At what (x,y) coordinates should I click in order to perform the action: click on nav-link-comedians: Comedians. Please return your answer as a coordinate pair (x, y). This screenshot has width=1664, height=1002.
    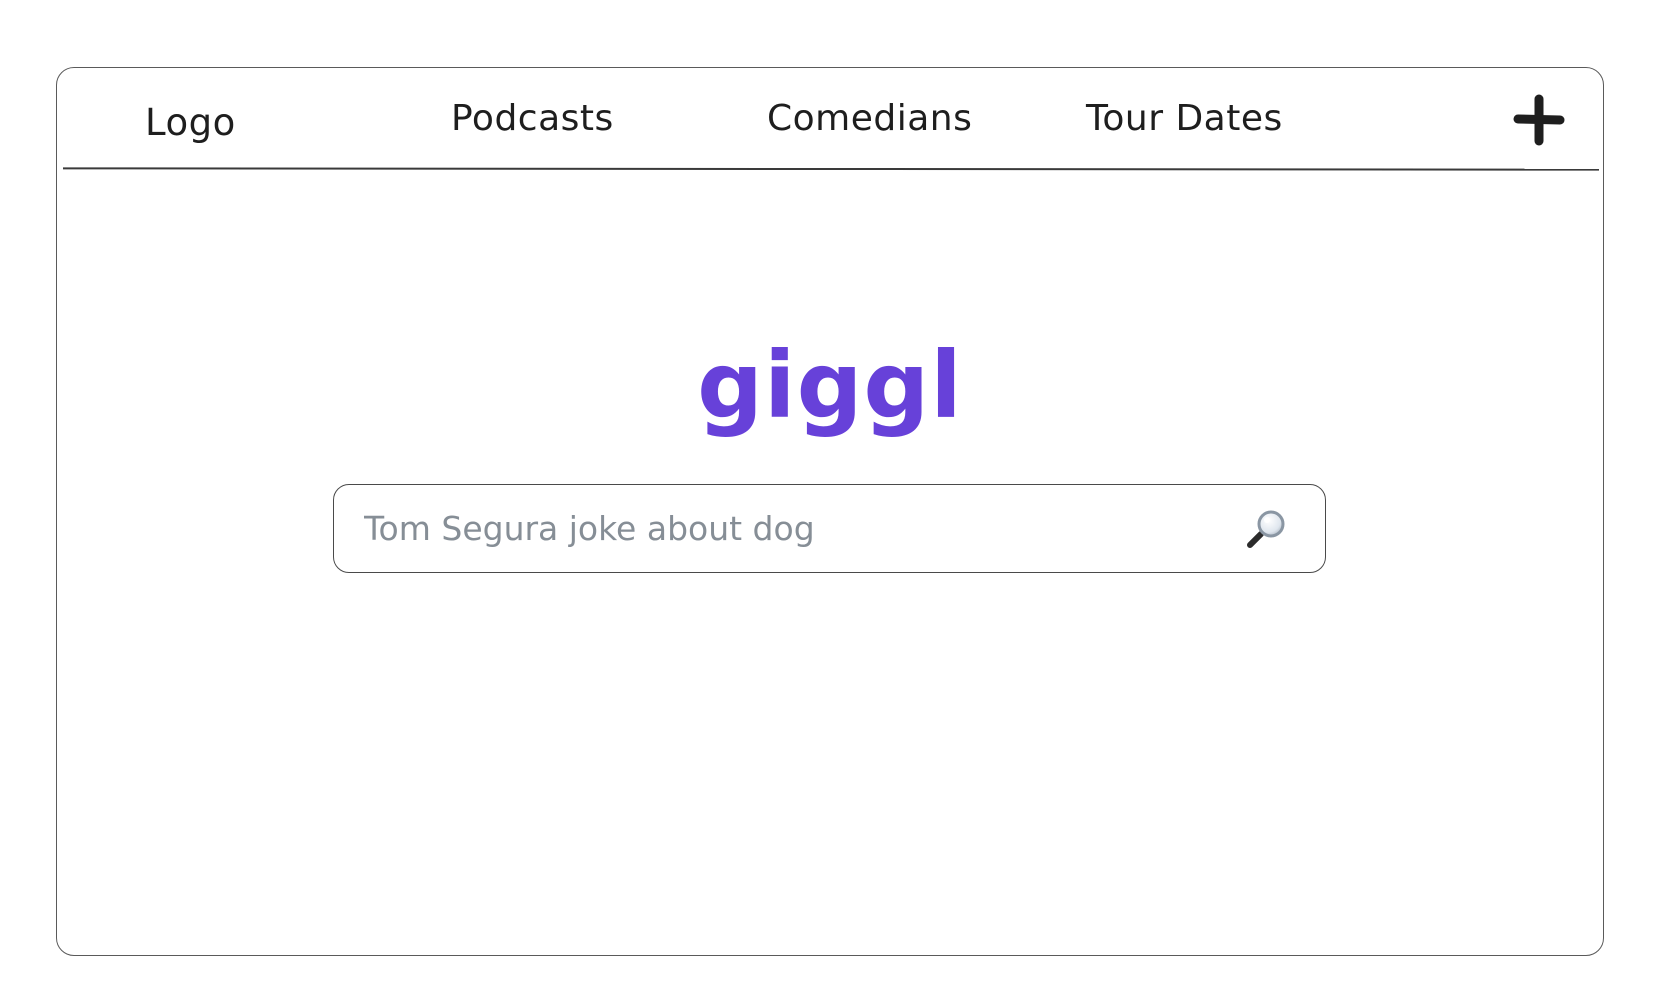
    Looking at the image, I should click on (869, 118).